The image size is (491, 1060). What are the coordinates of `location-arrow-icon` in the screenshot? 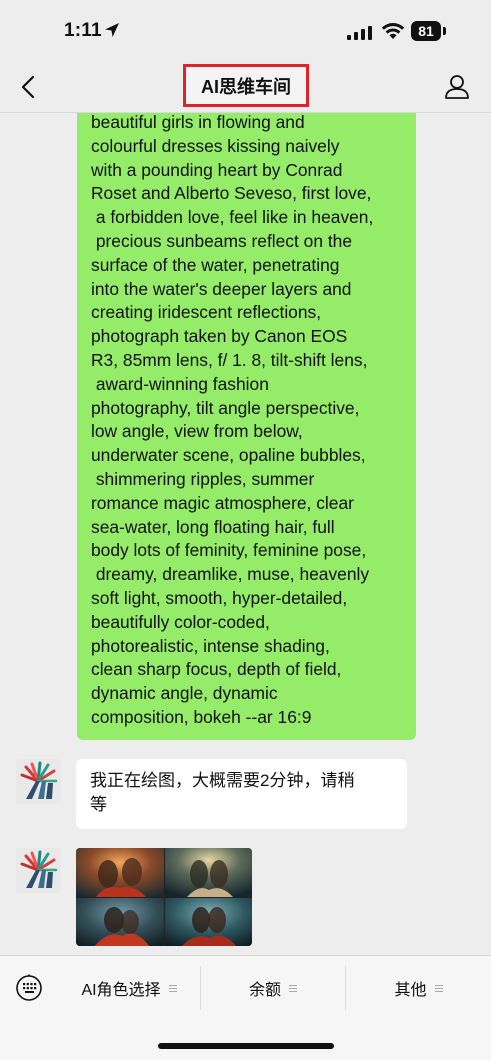 It's located at (112, 30).